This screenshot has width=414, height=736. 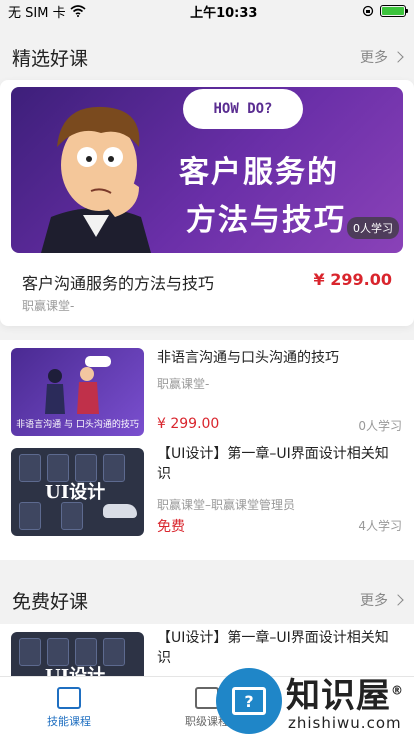 I want to click on banner-text-line1: 客户服务的, so click(x=259, y=172).